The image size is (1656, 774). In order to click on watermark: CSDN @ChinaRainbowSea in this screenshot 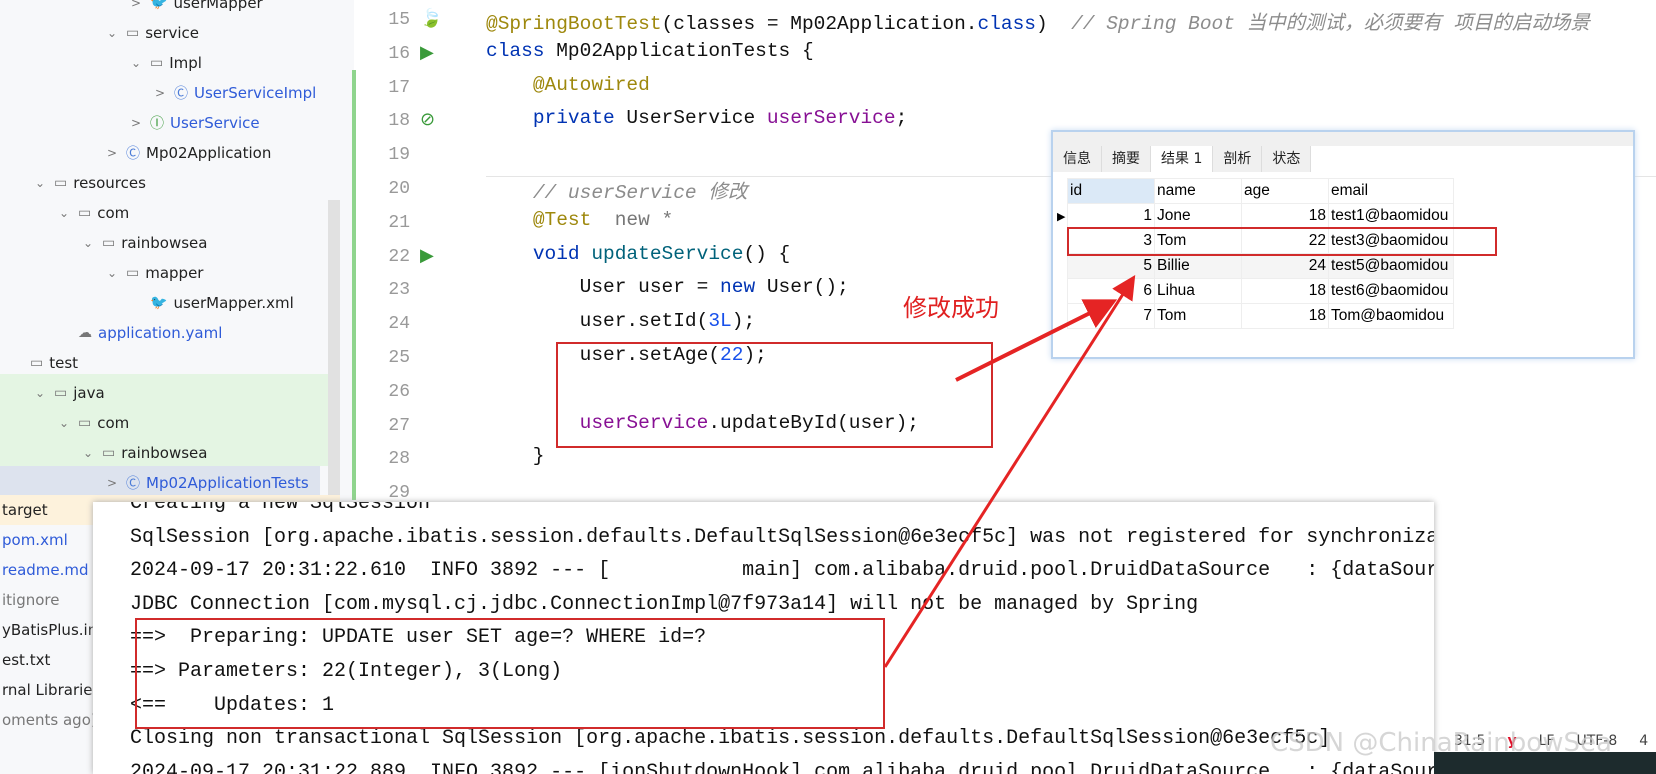, I will do `click(1441, 743)`.